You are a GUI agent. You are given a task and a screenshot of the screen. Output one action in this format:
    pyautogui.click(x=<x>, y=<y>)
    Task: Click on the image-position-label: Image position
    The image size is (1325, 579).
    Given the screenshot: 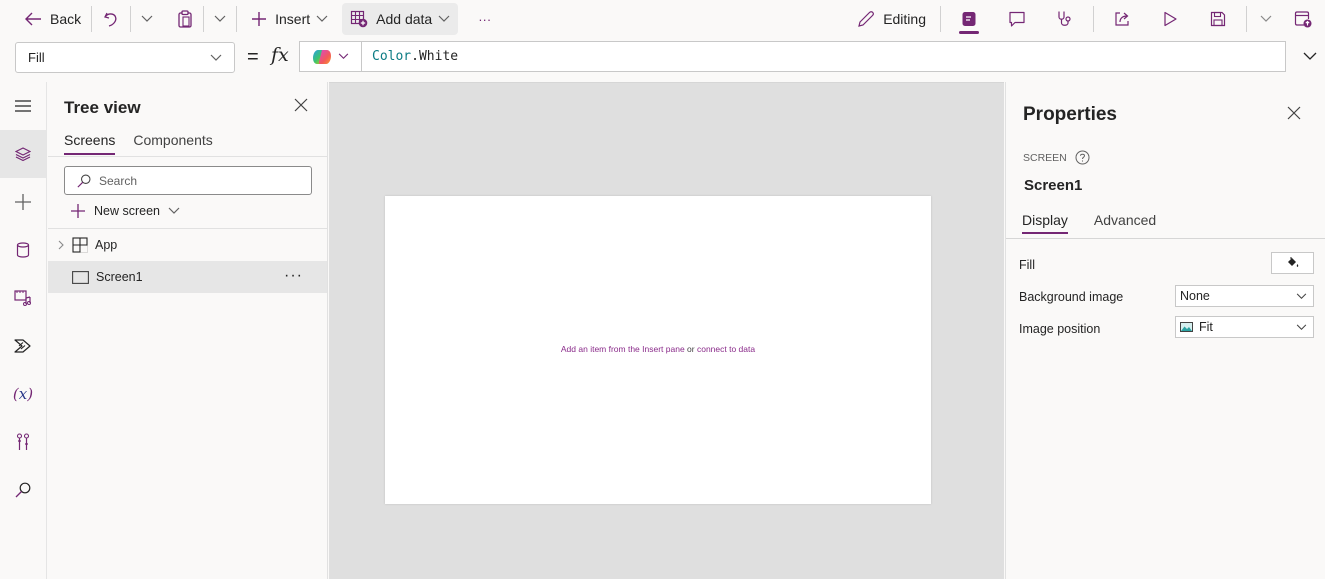 What is the action you would take?
    pyautogui.click(x=1060, y=329)
    